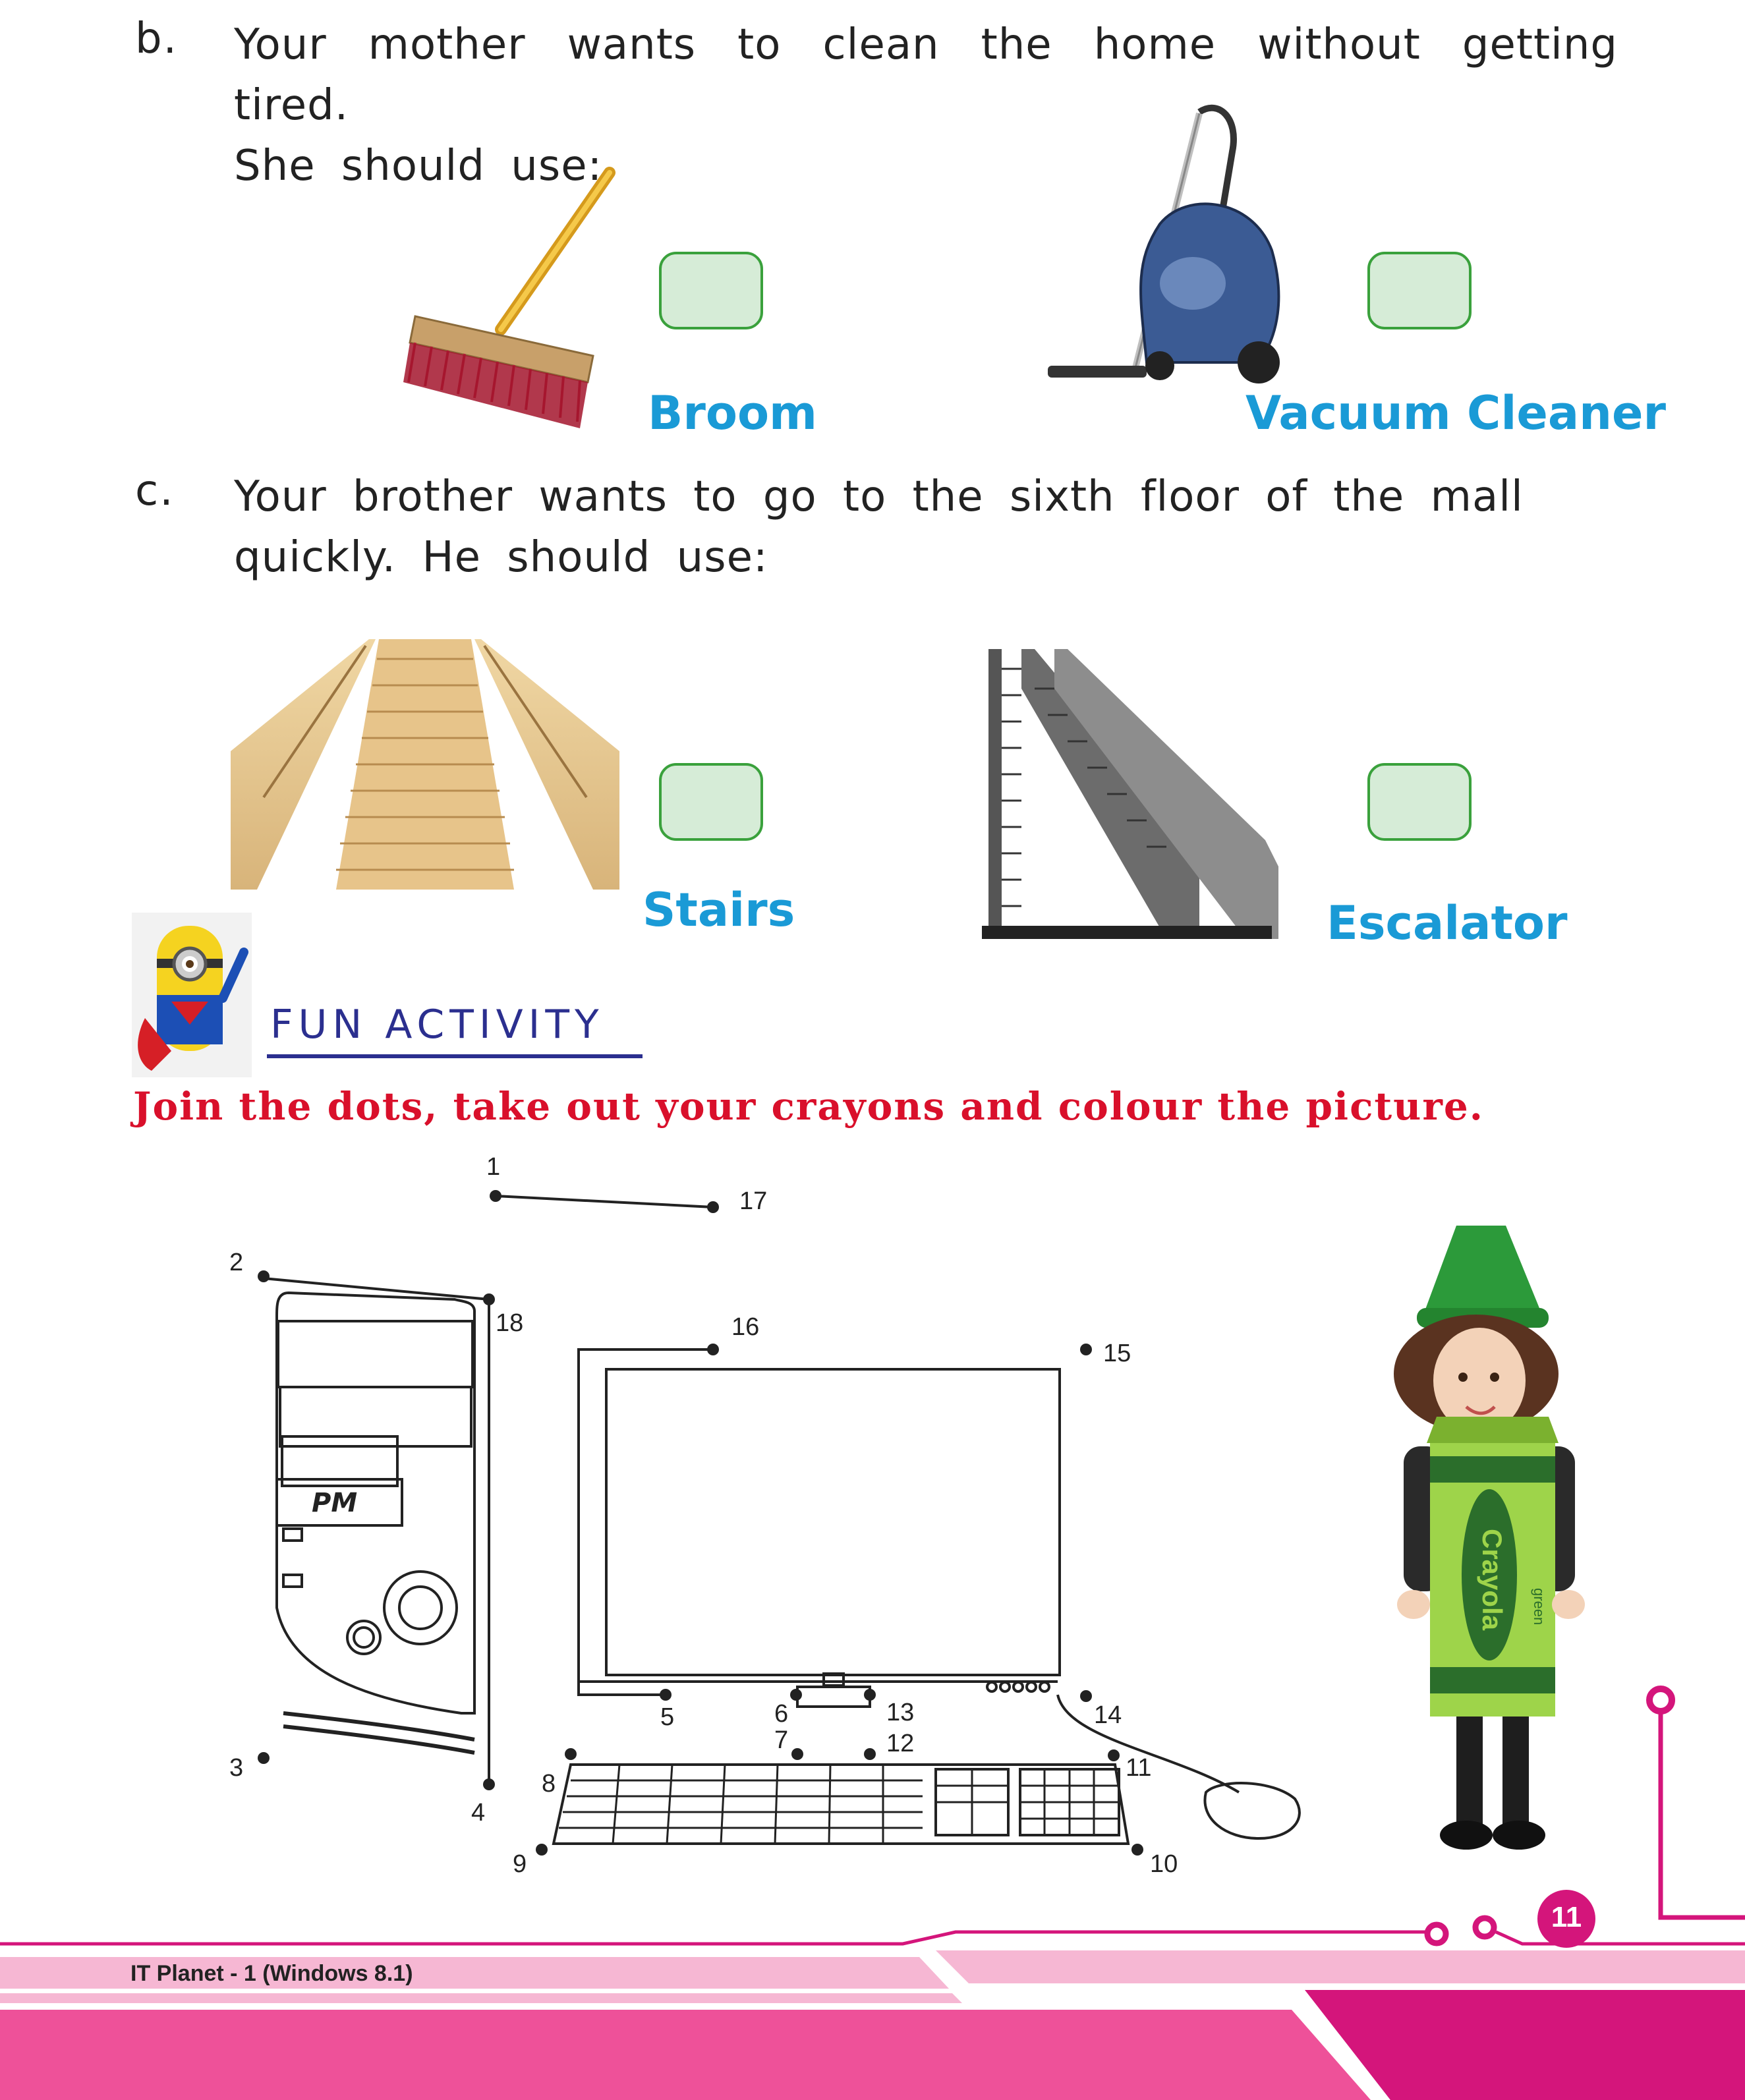 The width and height of the screenshot is (1745, 2100). What do you see at coordinates (745, 1327) in the screenshot?
I see `dot-number-16: 16` at bounding box center [745, 1327].